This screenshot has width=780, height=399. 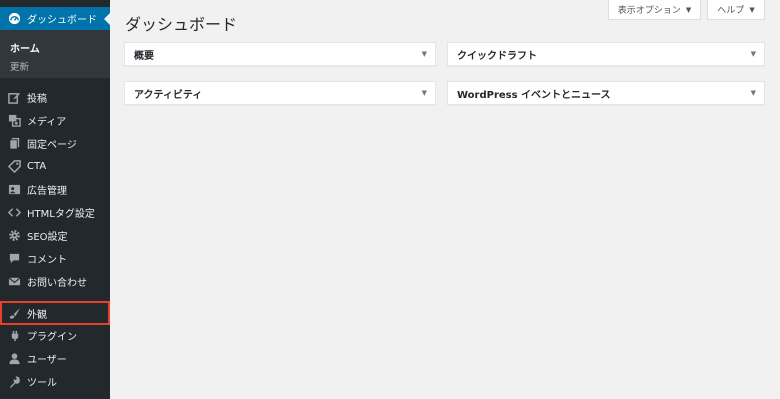 I want to click on page-icon, so click(x=14, y=143).